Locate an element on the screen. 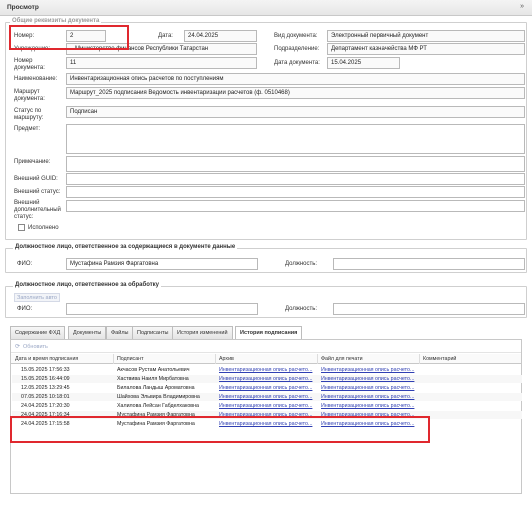  route-status-field: Подписан is located at coordinates (295, 112).